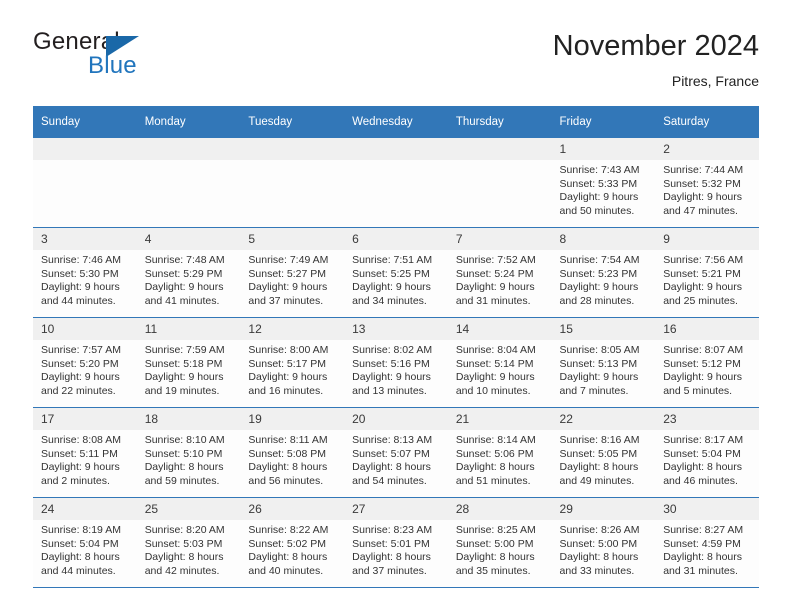 Image resolution: width=792 pixels, height=612 pixels. Describe the element at coordinates (599, 440) in the screenshot. I see `sunrise-time: Sunrise: 8:16 AM` at that location.